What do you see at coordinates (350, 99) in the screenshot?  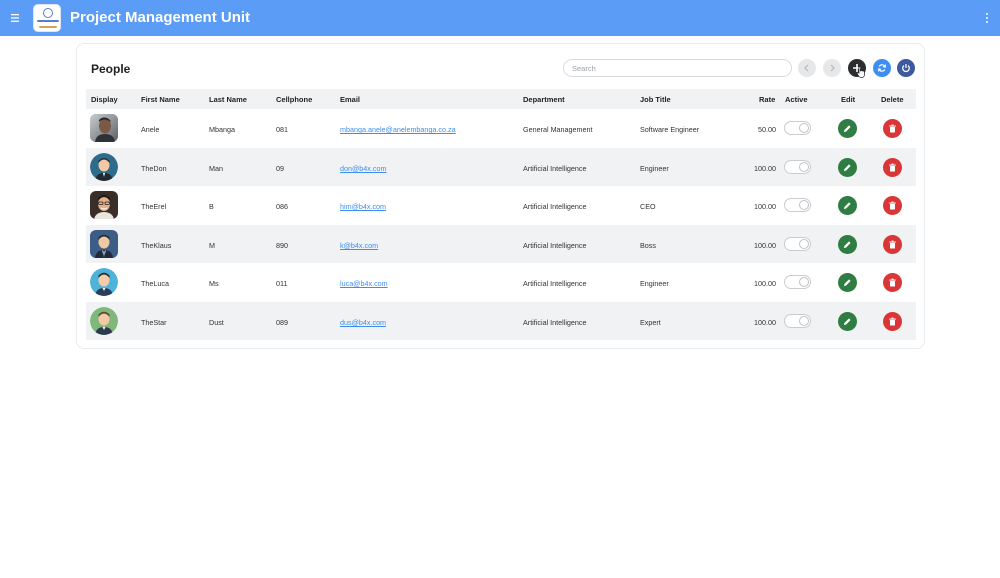 I see `column-header-email: Email` at bounding box center [350, 99].